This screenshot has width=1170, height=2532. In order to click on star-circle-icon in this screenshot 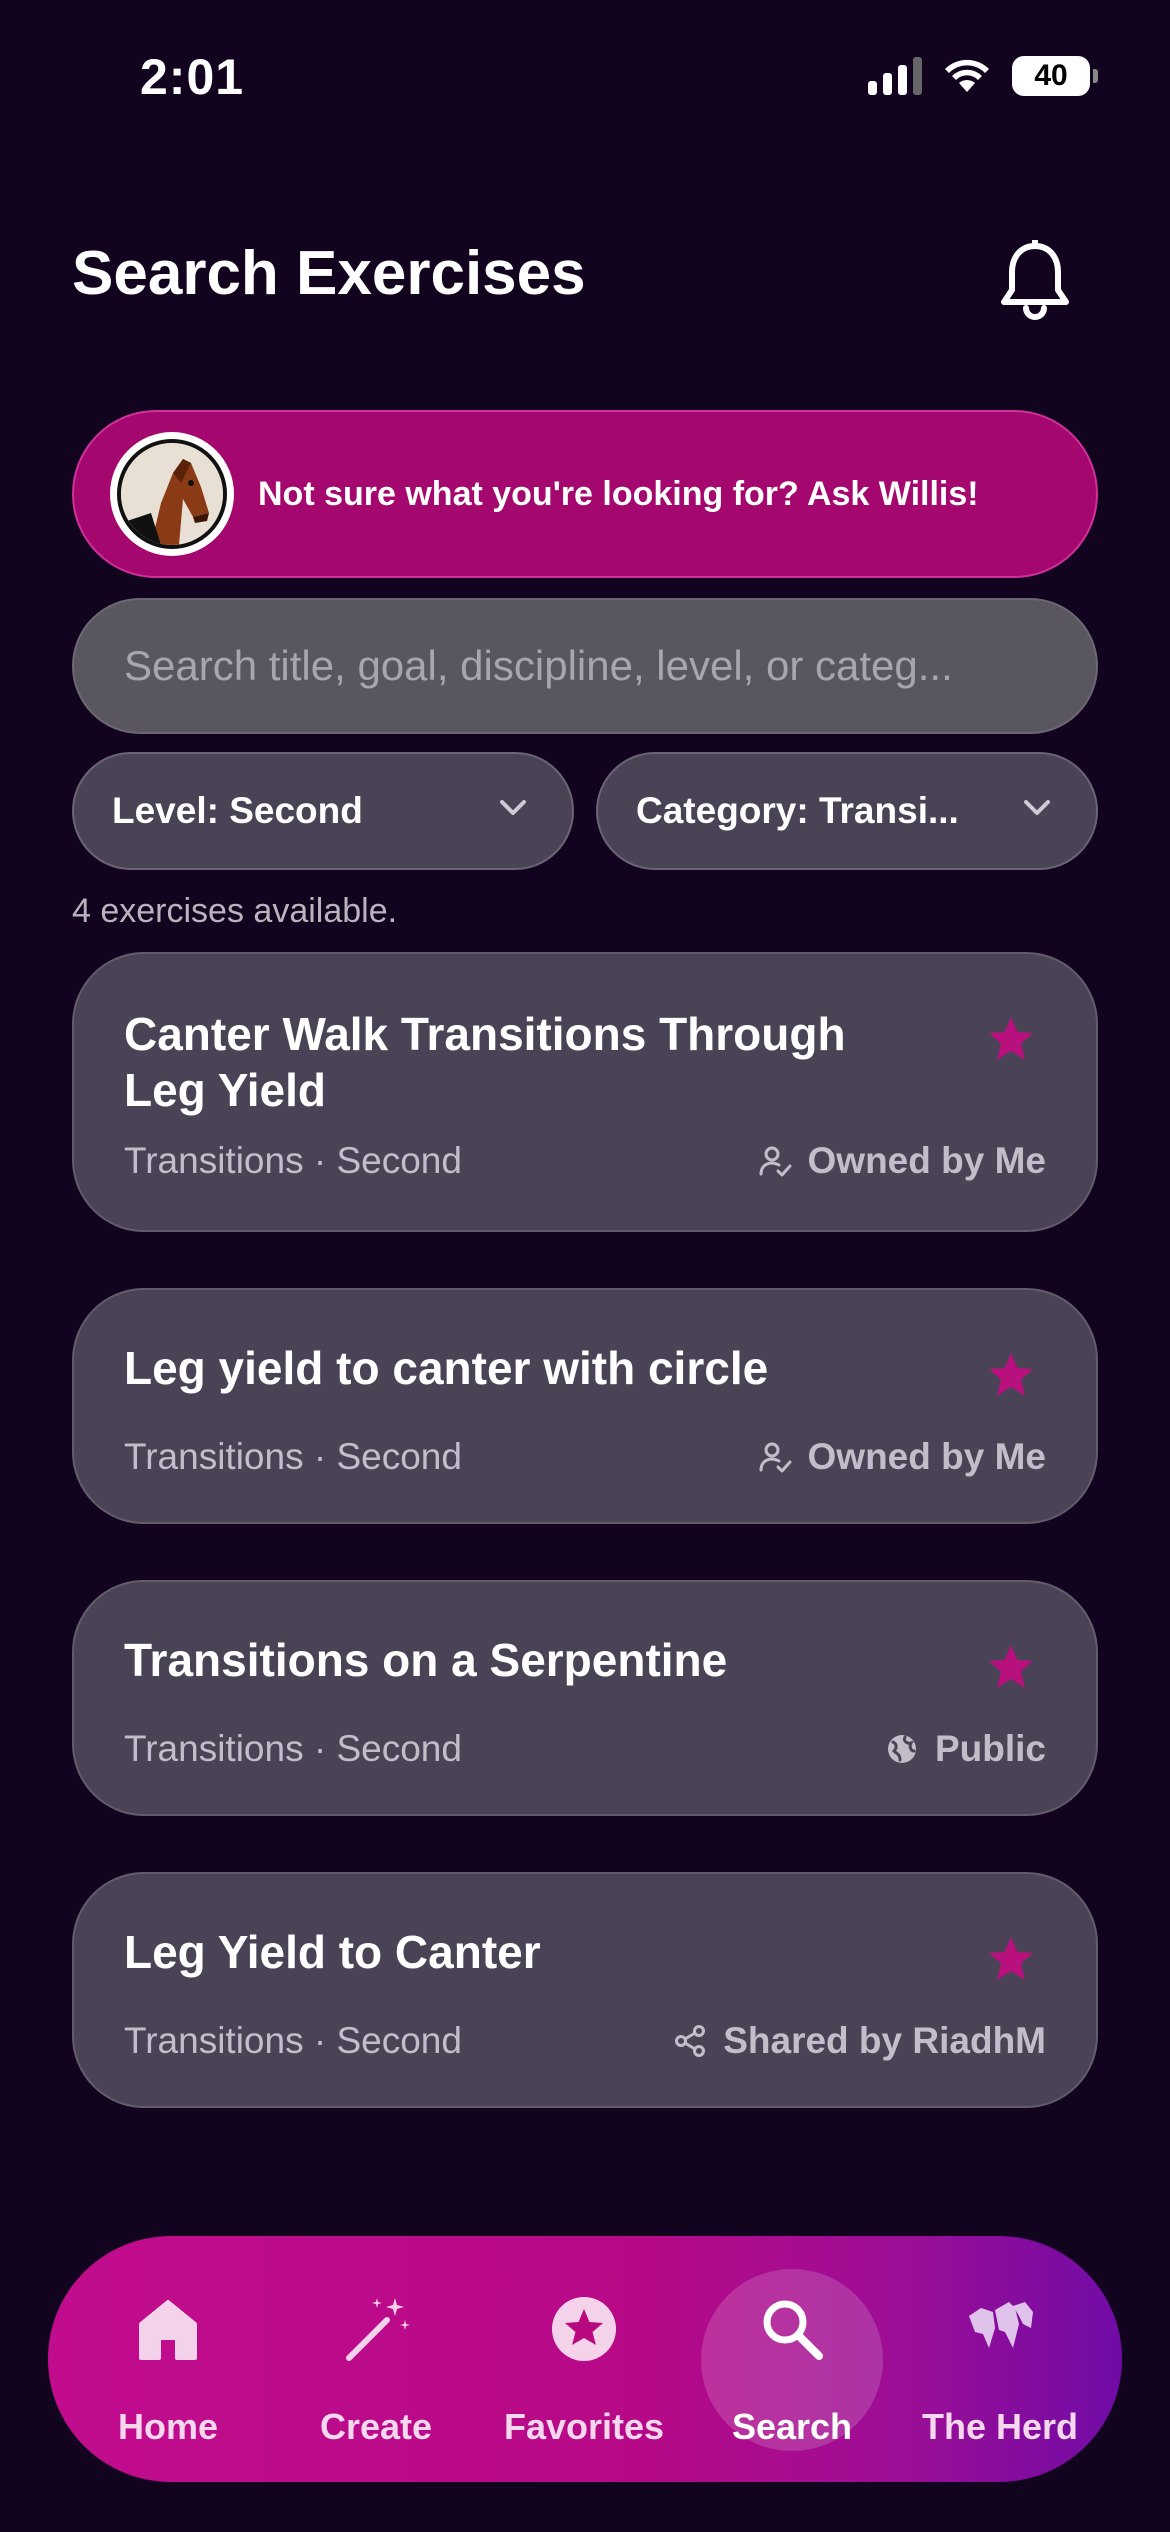, I will do `click(584, 2329)`.